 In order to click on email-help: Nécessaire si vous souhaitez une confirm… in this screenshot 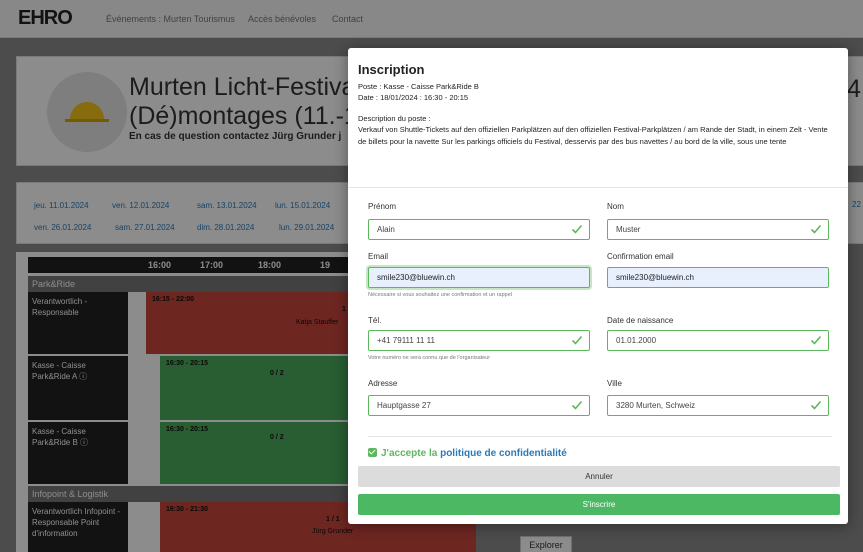, I will do `click(440, 295)`.